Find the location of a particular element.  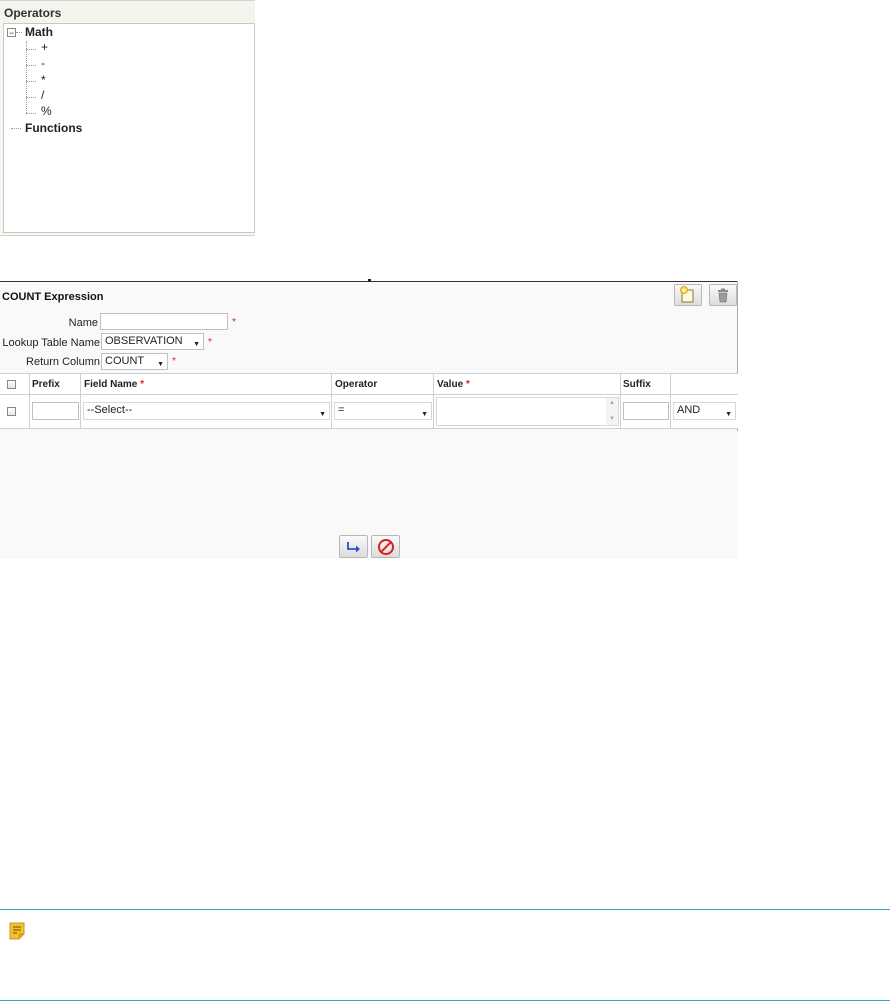

apply-button is located at coordinates (353, 546).